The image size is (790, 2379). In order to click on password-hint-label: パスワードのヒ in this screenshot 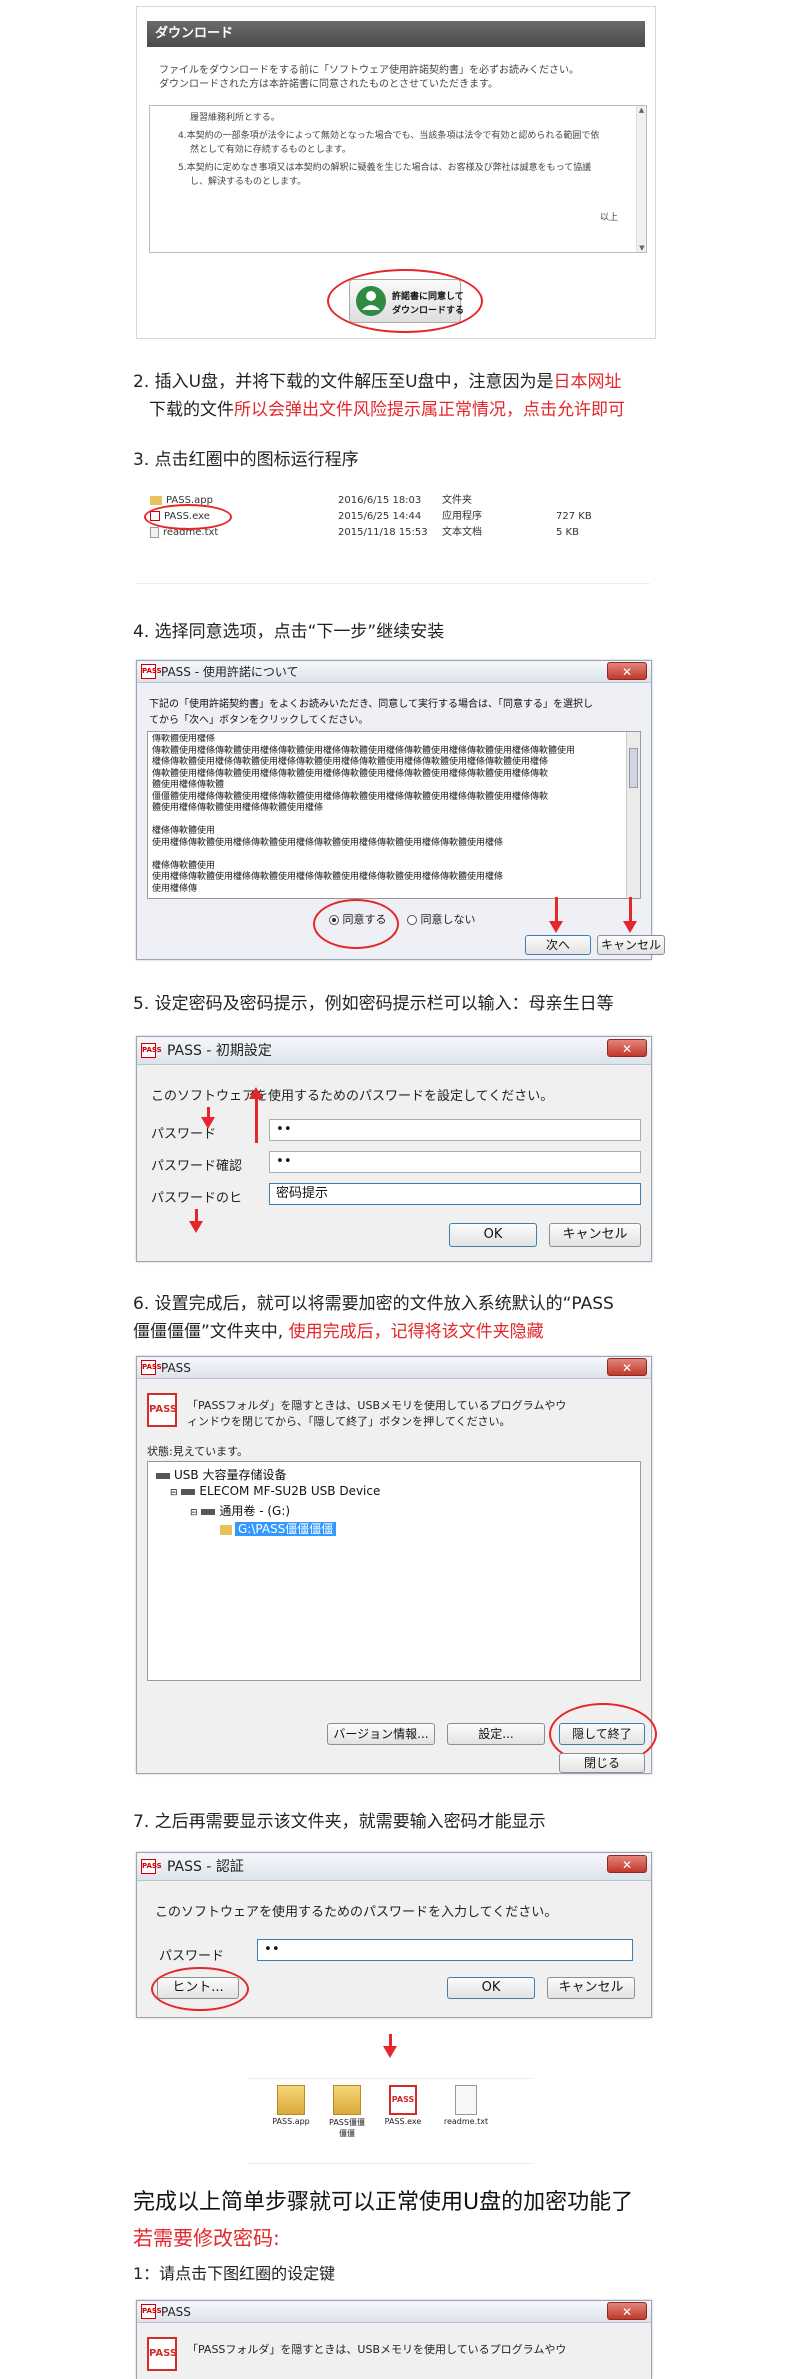, I will do `click(197, 1198)`.